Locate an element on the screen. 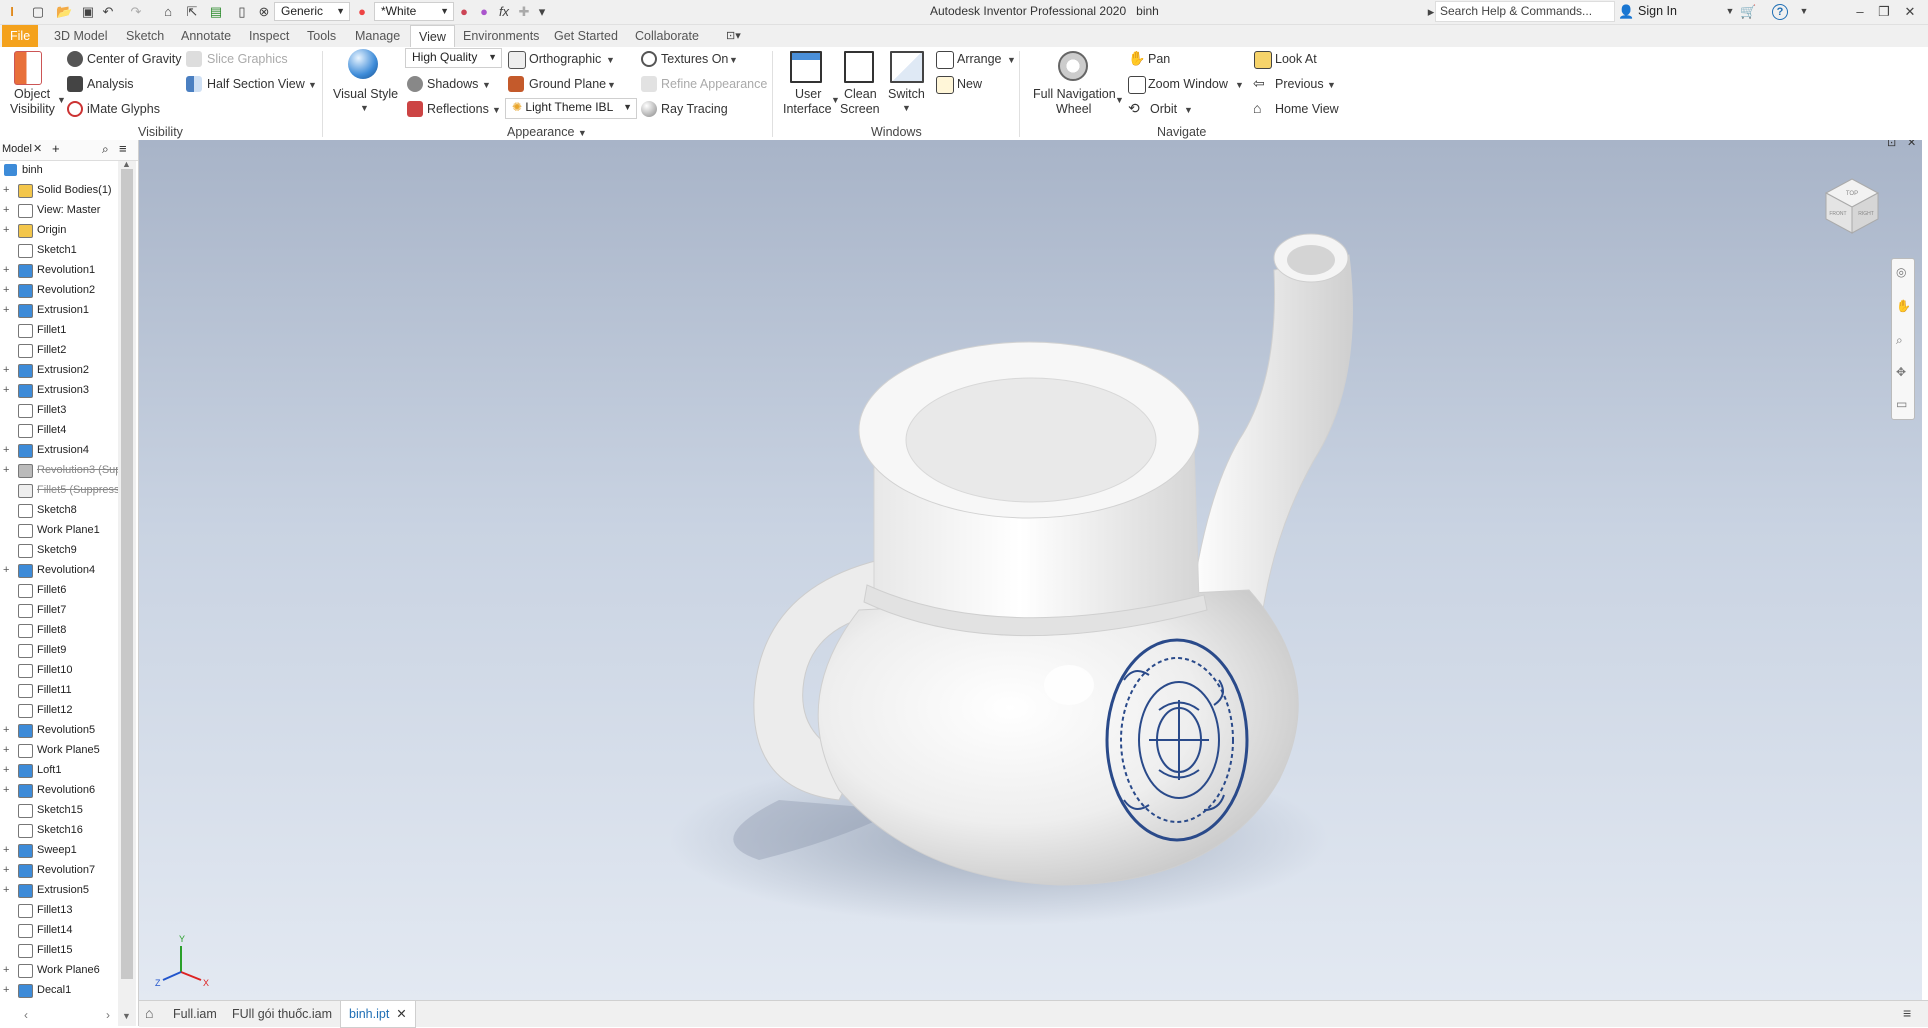  lighting-combo: ✺ Light Theme IBL ▼ is located at coordinates (571, 108).